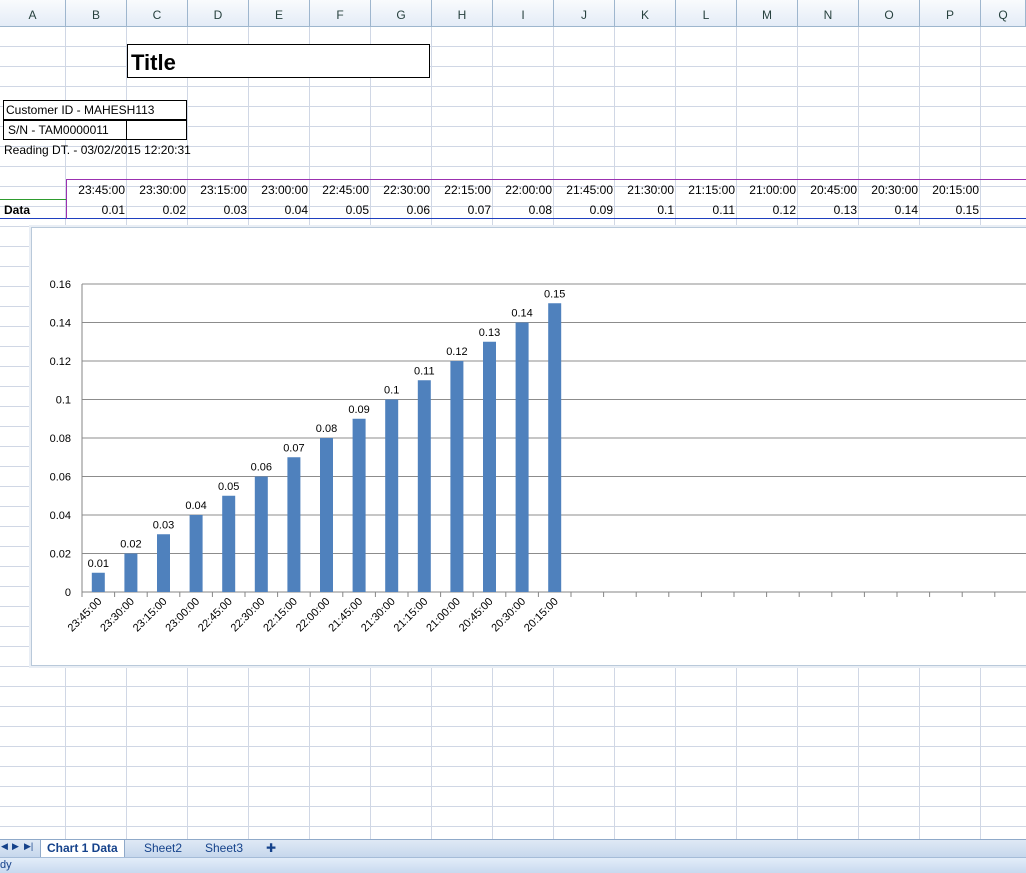  Describe the element at coordinates (401, 13) in the screenshot. I see `column-header-g: G` at that location.